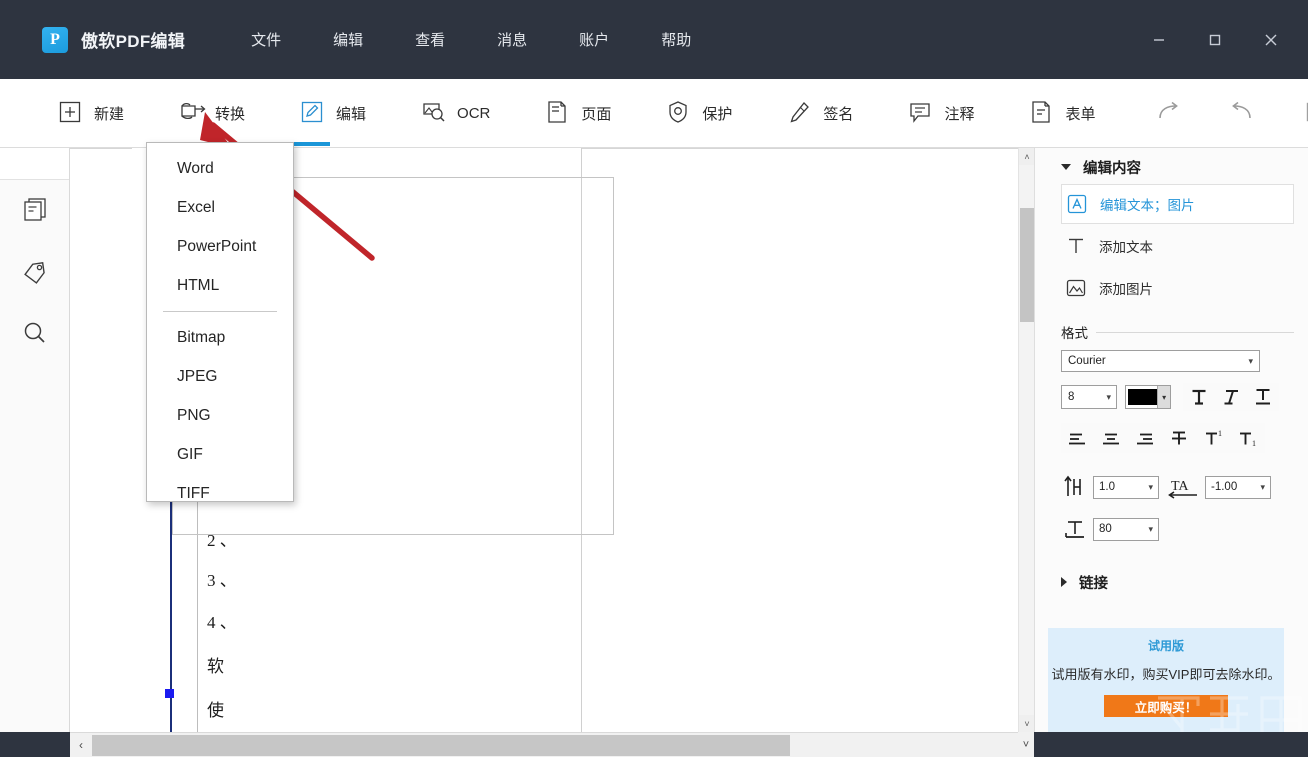 The height and width of the screenshot is (757, 1308). I want to click on pen-icon, so click(800, 113).